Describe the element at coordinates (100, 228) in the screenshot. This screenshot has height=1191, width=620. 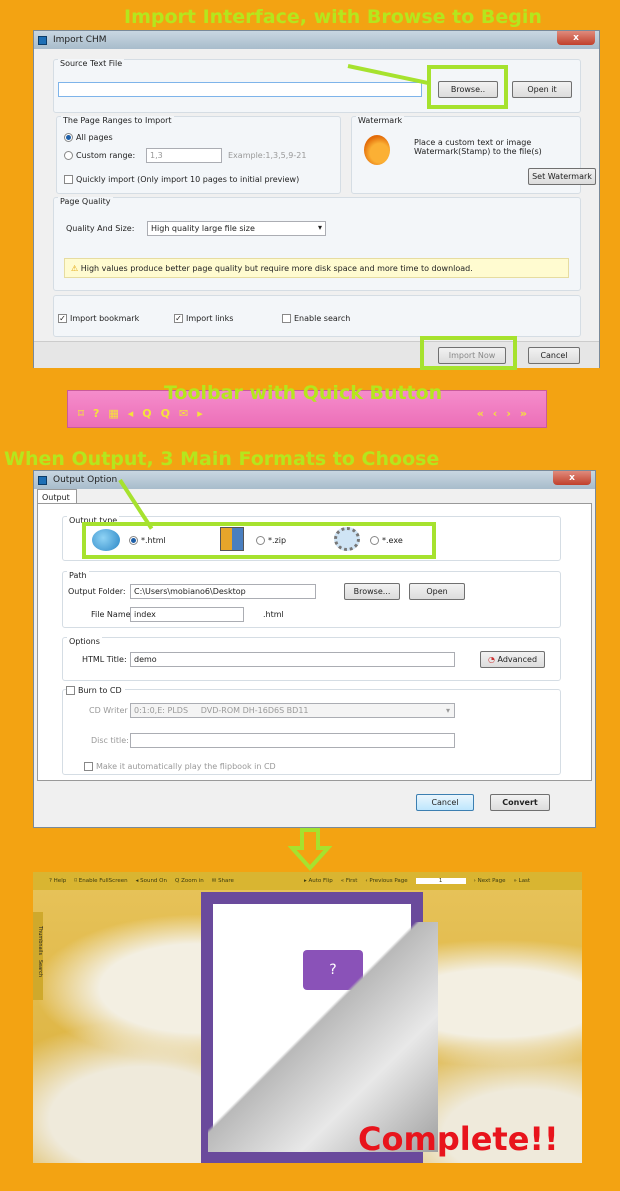
I see `quality-field-label: Quality And Size:` at that location.